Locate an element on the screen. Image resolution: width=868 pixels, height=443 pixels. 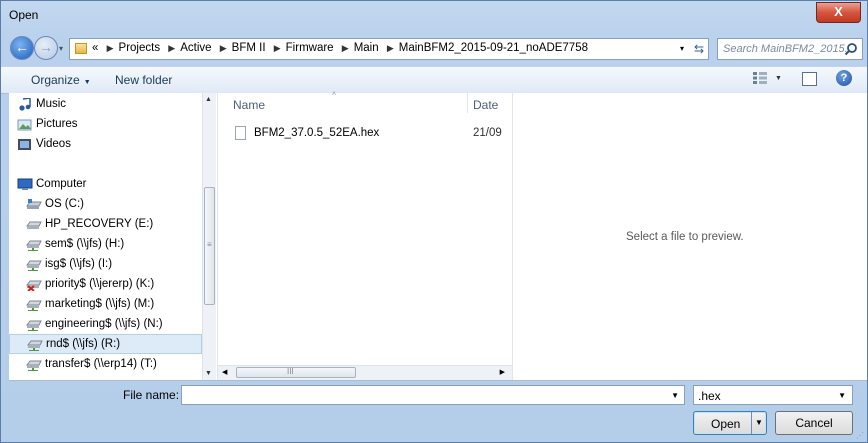
nav-item-music: Music is located at coordinates (105, 105).